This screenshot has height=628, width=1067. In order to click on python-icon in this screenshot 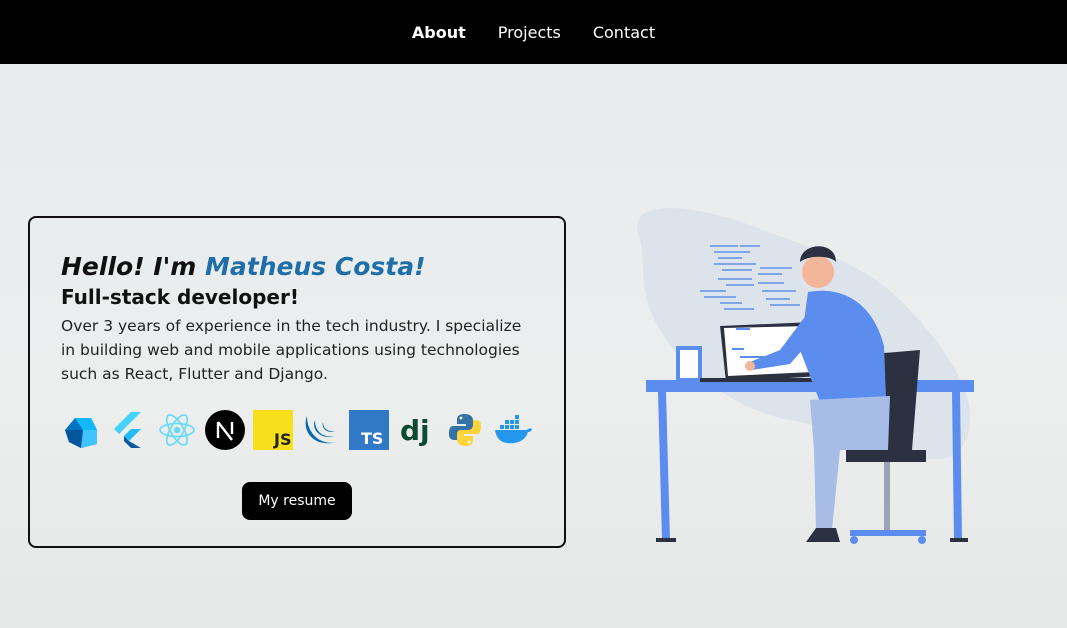, I will do `click(465, 430)`.